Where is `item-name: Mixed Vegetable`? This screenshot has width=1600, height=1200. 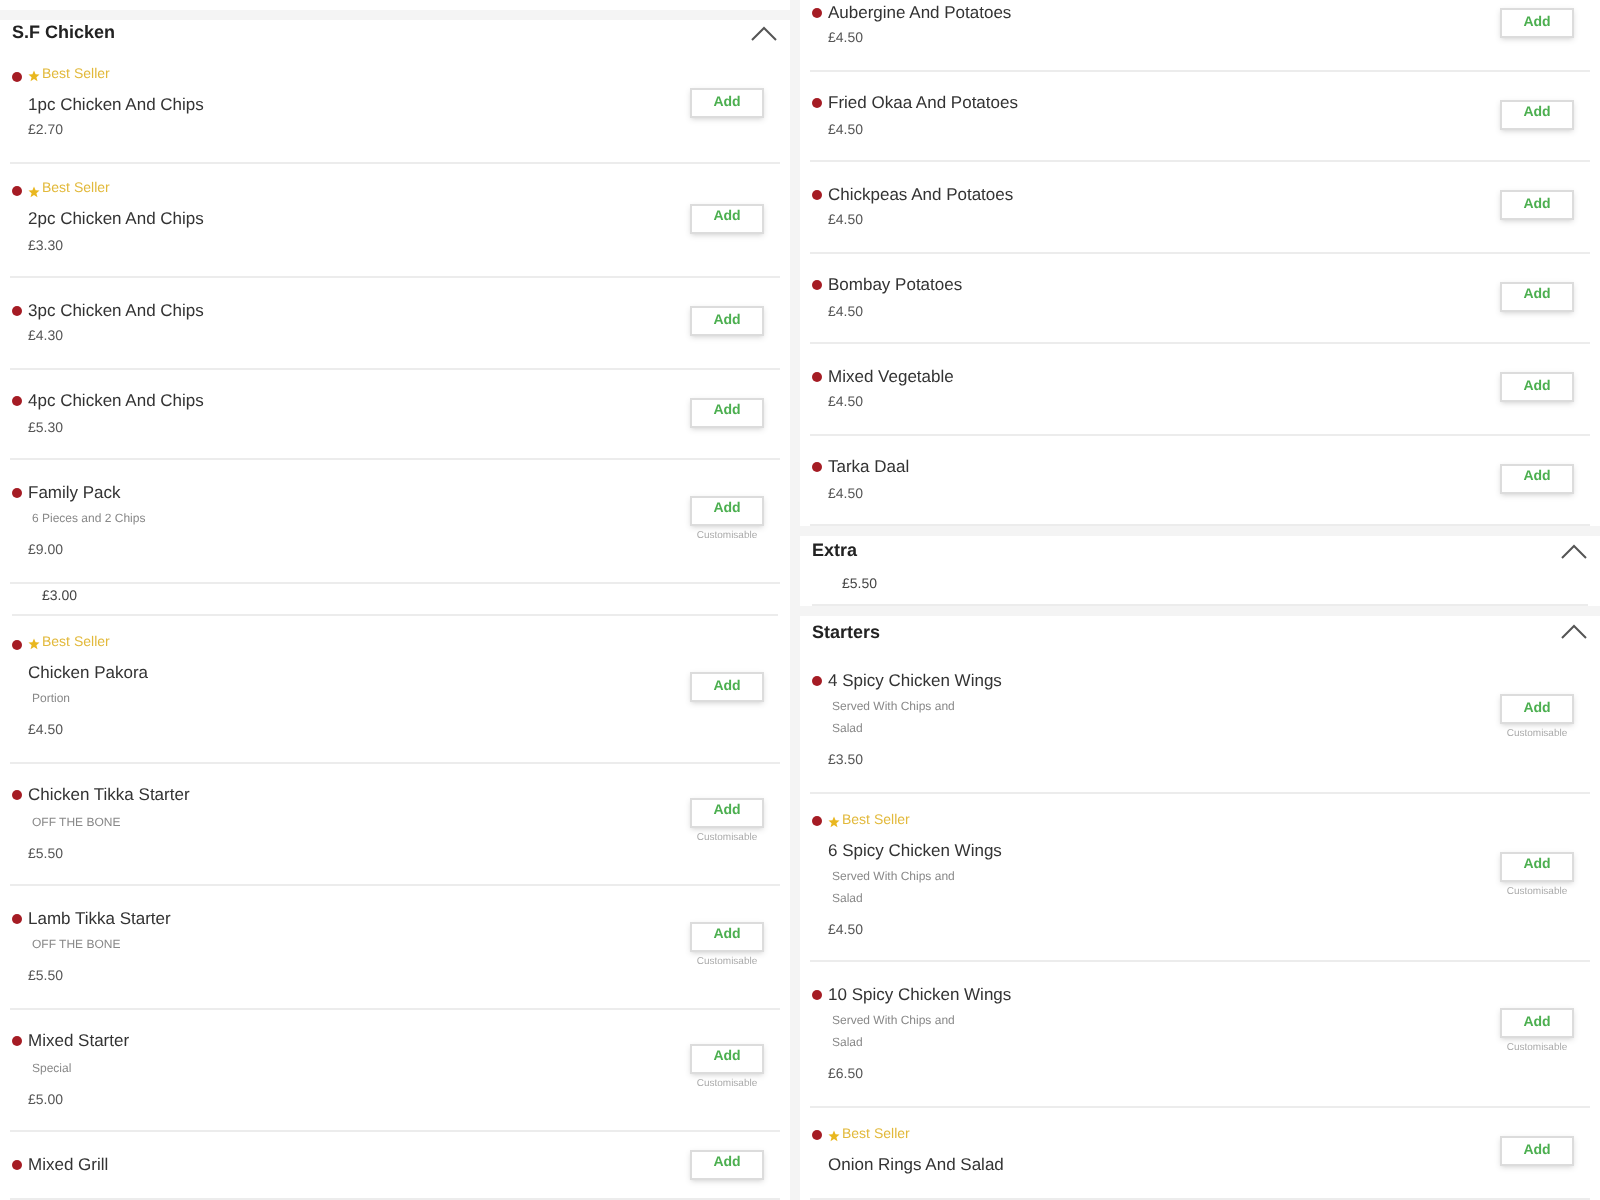
item-name: Mixed Vegetable is located at coordinates (891, 376).